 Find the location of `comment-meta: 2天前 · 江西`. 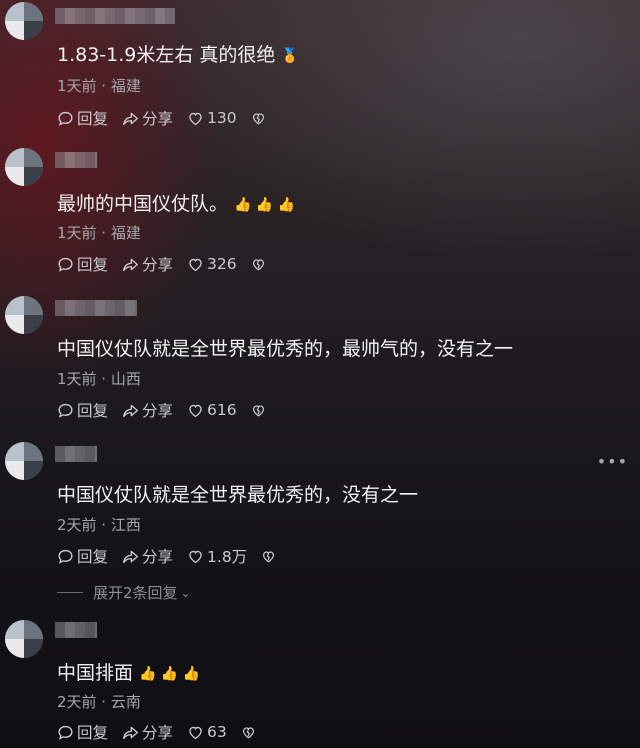

comment-meta: 2天前 · 江西 is located at coordinates (99, 525).